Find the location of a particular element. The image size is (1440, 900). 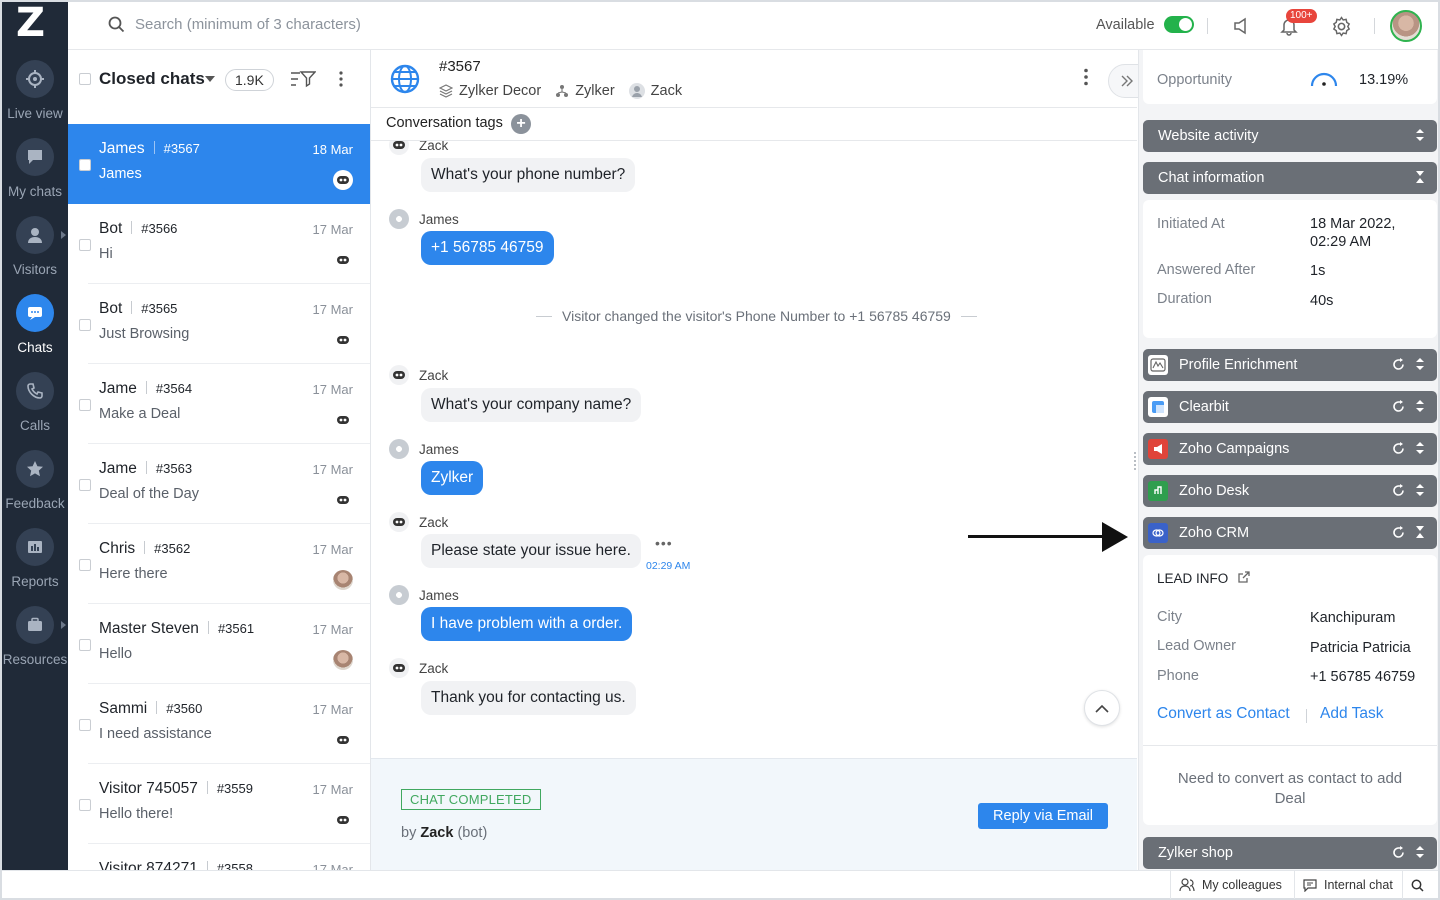

nav-chats: Chats is located at coordinates (35, 333).